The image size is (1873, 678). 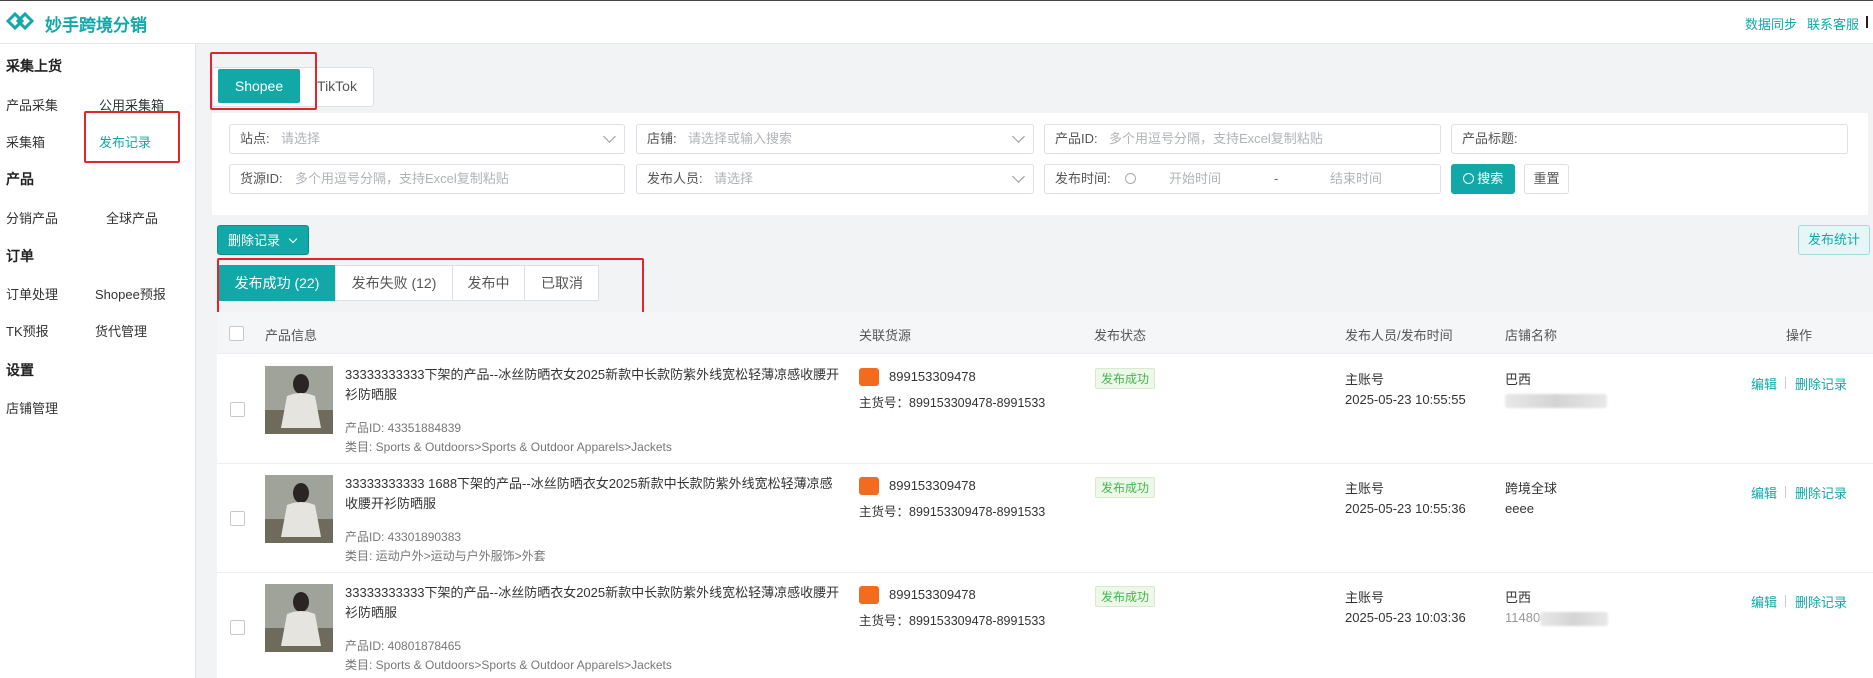 I want to click on column-publish-status: 发布状态, so click(x=1120, y=335).